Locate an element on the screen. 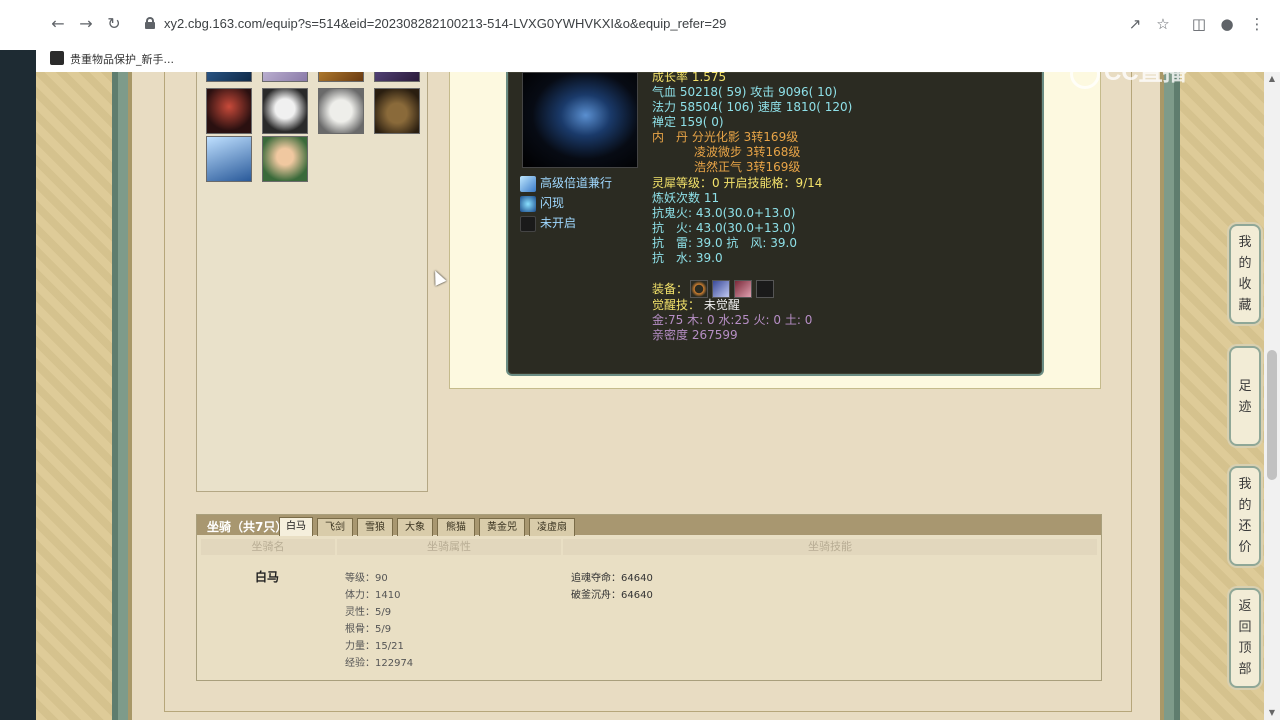 The height and width of the screenshot is (720, 1280). page-scrollbar: ▲ ▼ is located at coordinates (1272, 396).